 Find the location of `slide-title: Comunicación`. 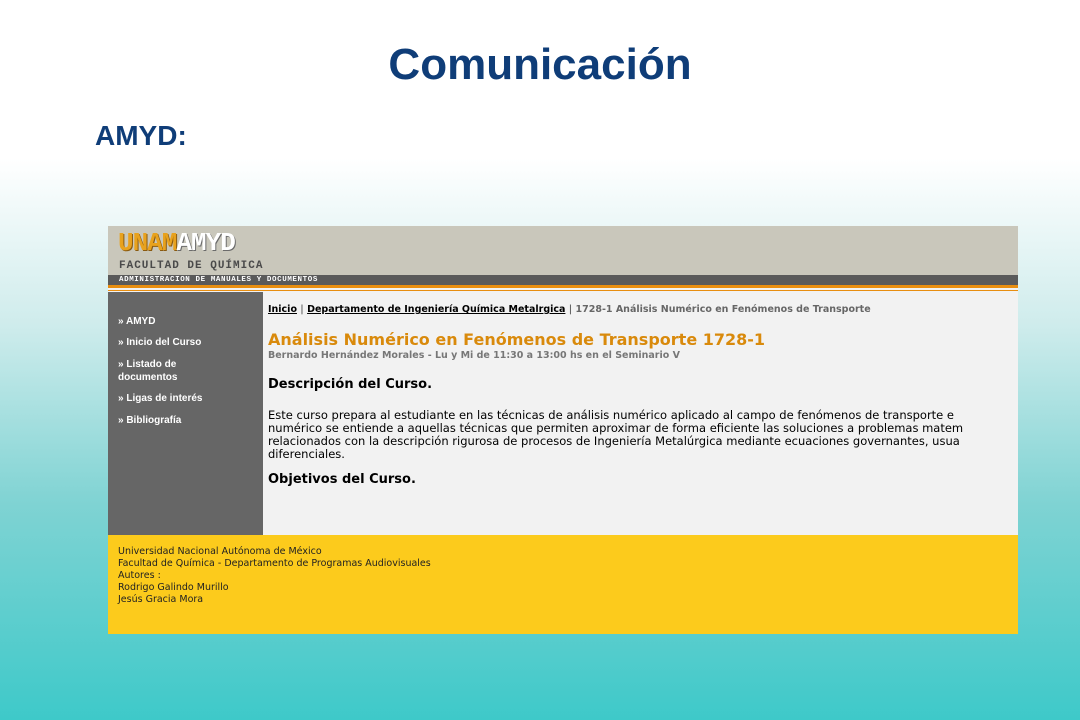

slide-title: Comunicación is located at coordinates (540, 64).